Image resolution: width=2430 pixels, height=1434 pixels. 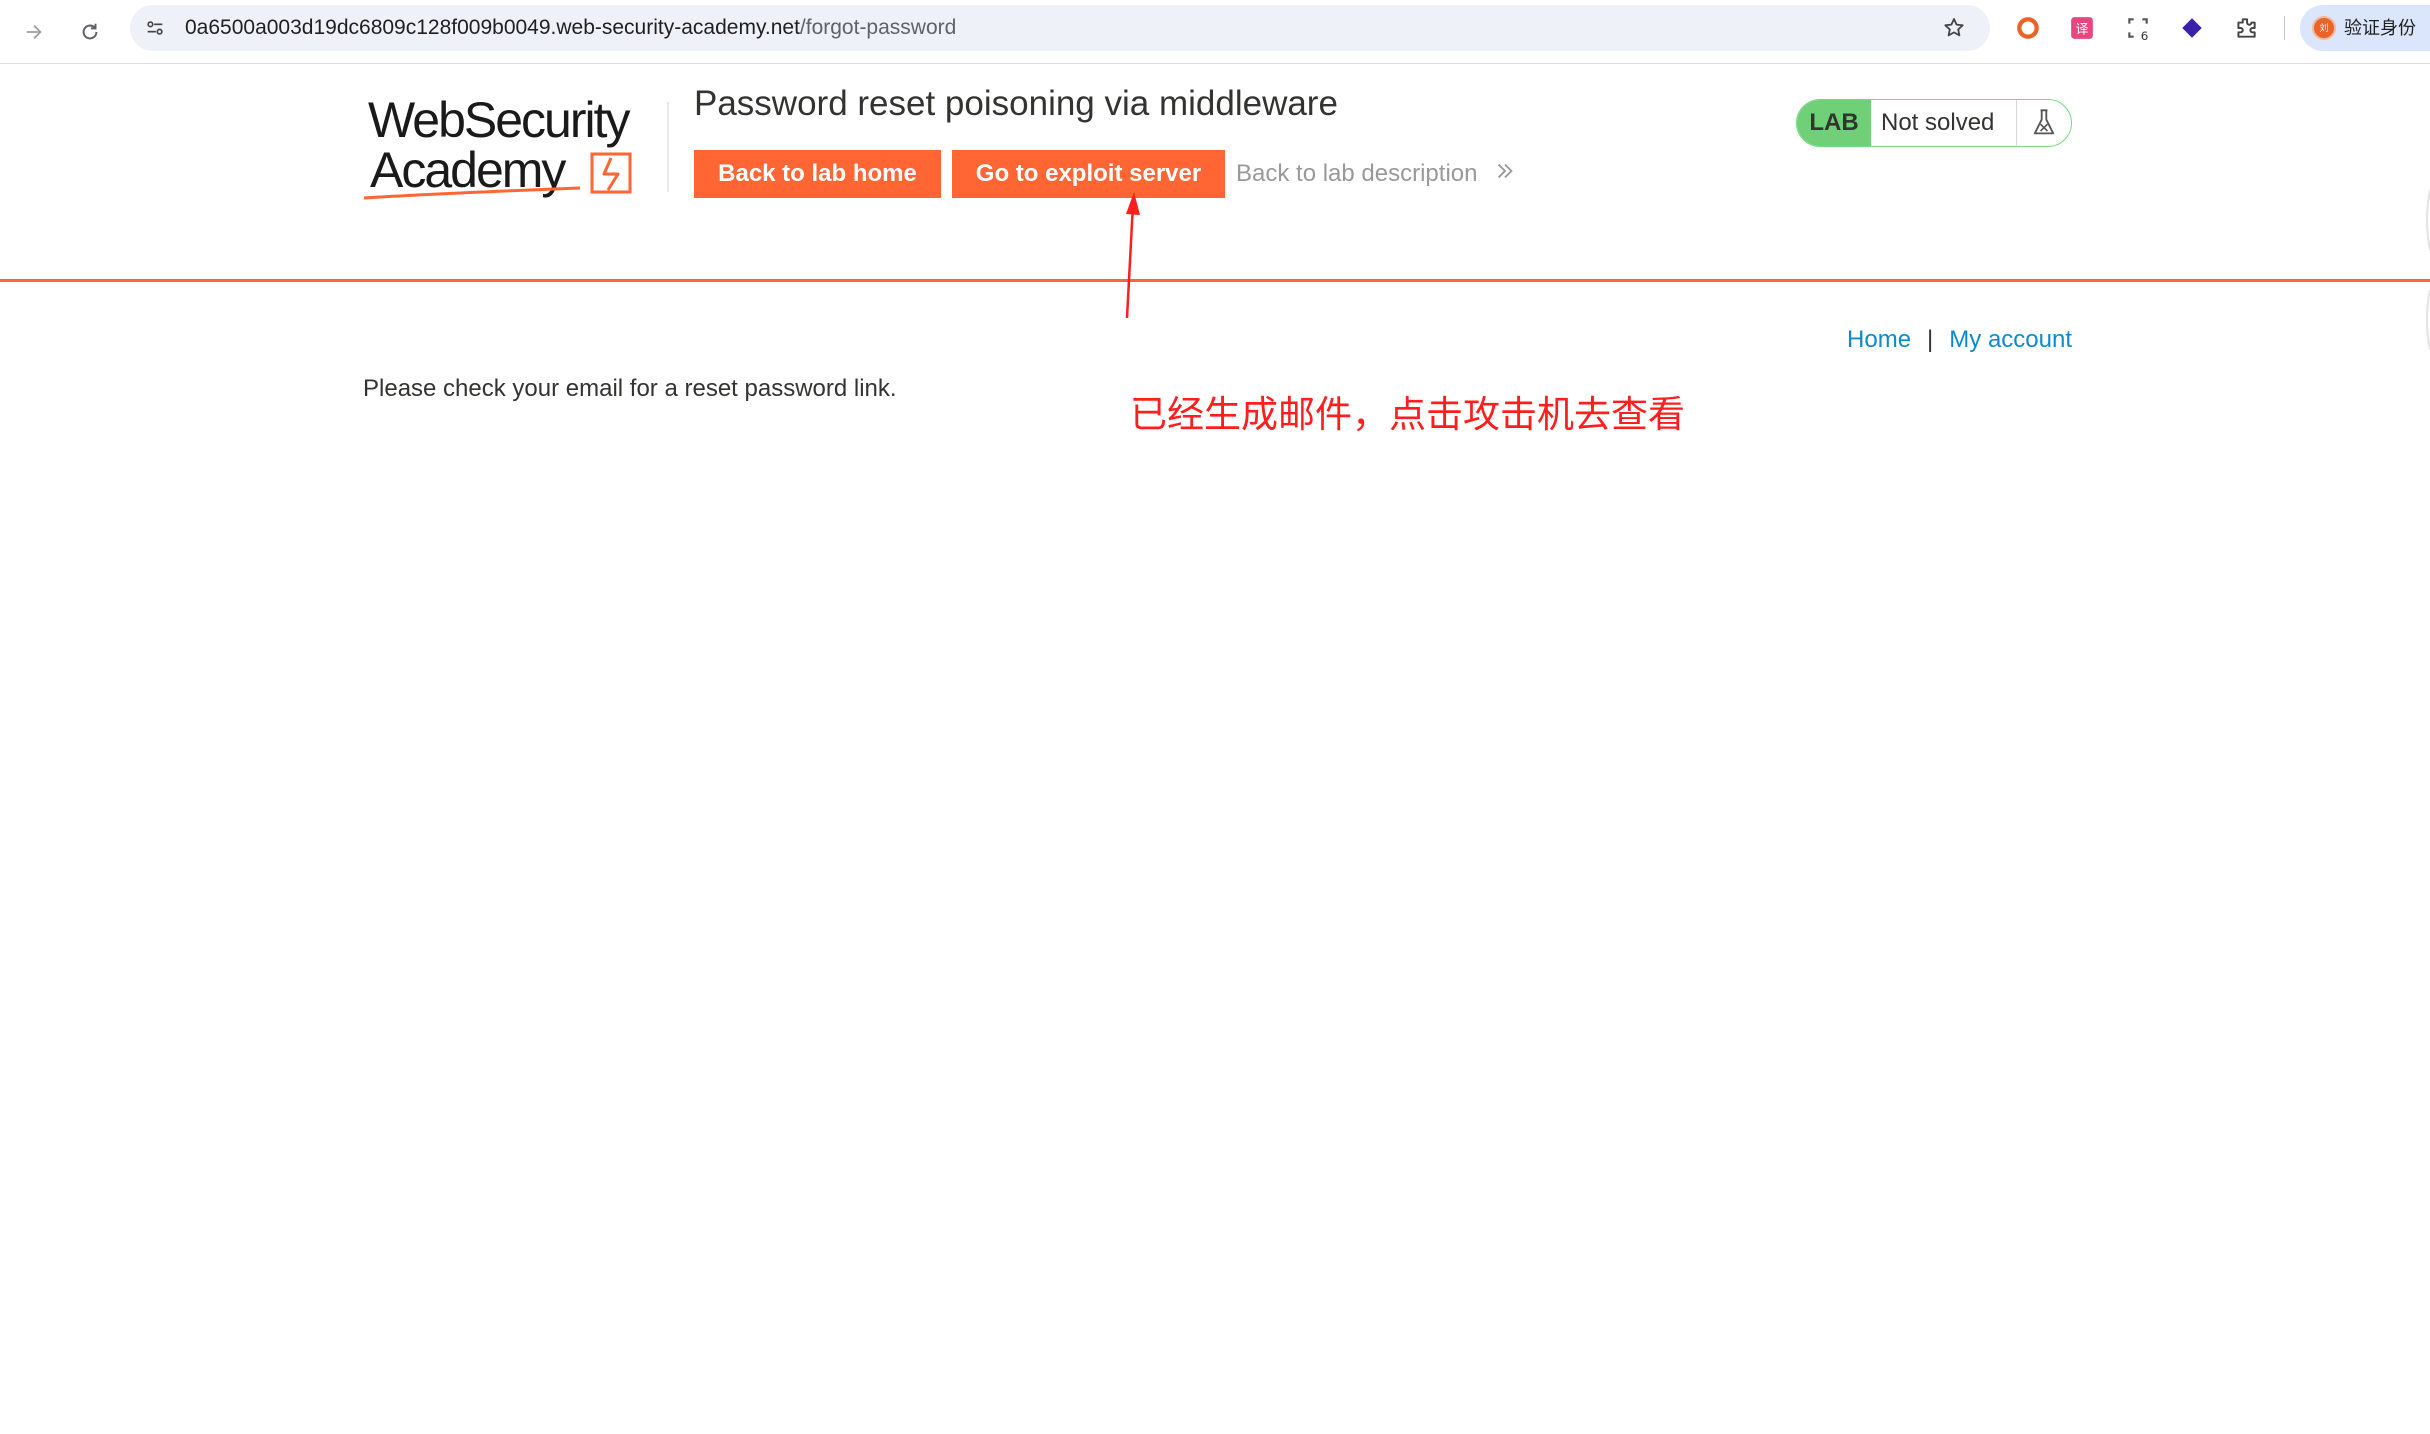 What do you see at coordinates (878, 27) in the screenshot?
I see `url-path: /forgot-password` at bounding box center [878, 27].